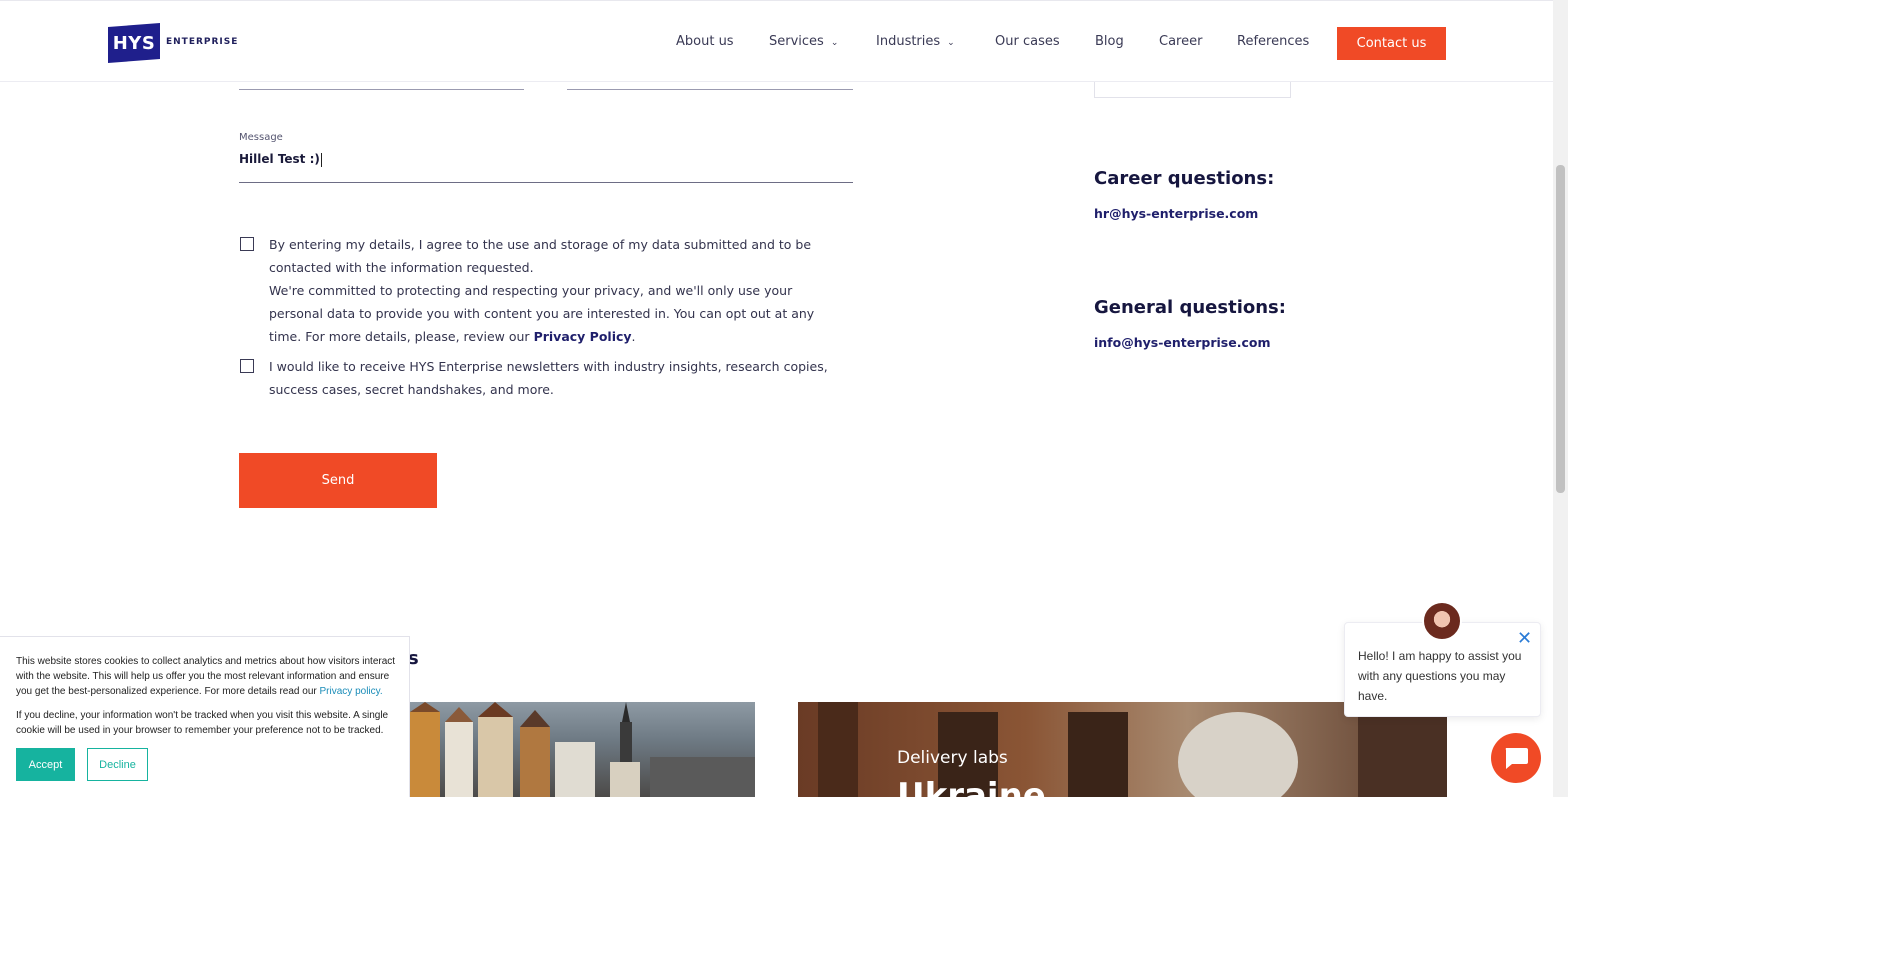 Image resolution: width=1904 pixels, height=968 pixels. I want to click on chat-agent-avatar, so click(1442, 621).